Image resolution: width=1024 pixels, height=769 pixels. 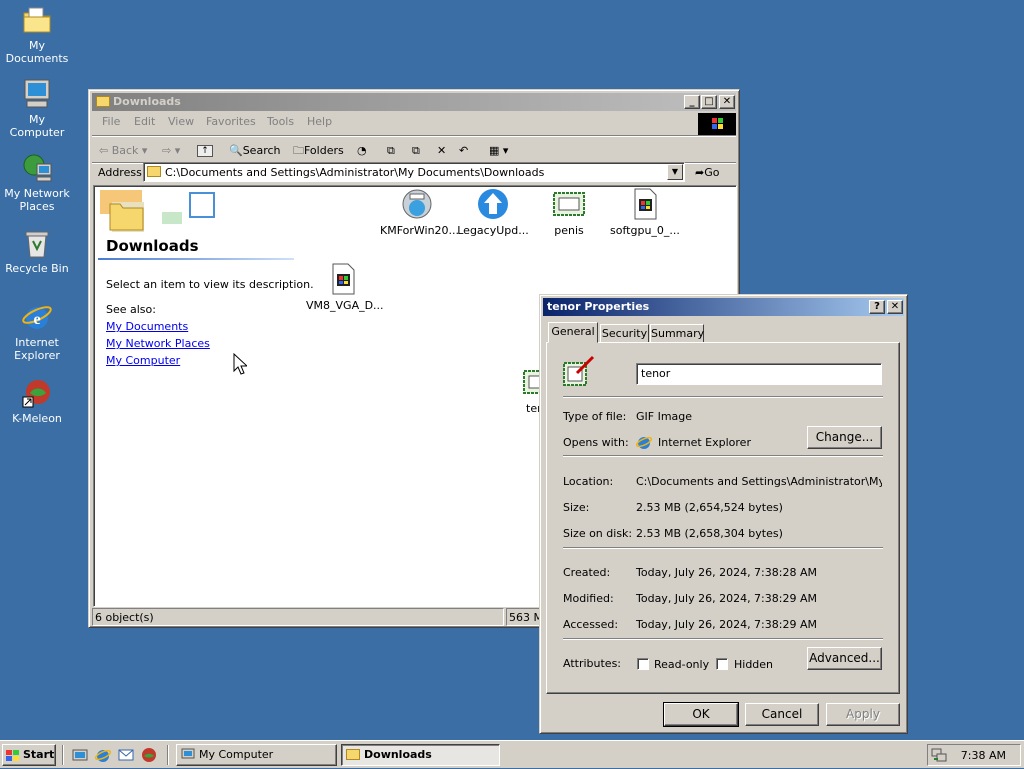 What do you see at coordinates (188, 755) in the screenshot?
I see `computer-small-icon` at bounding box center [188, 755].